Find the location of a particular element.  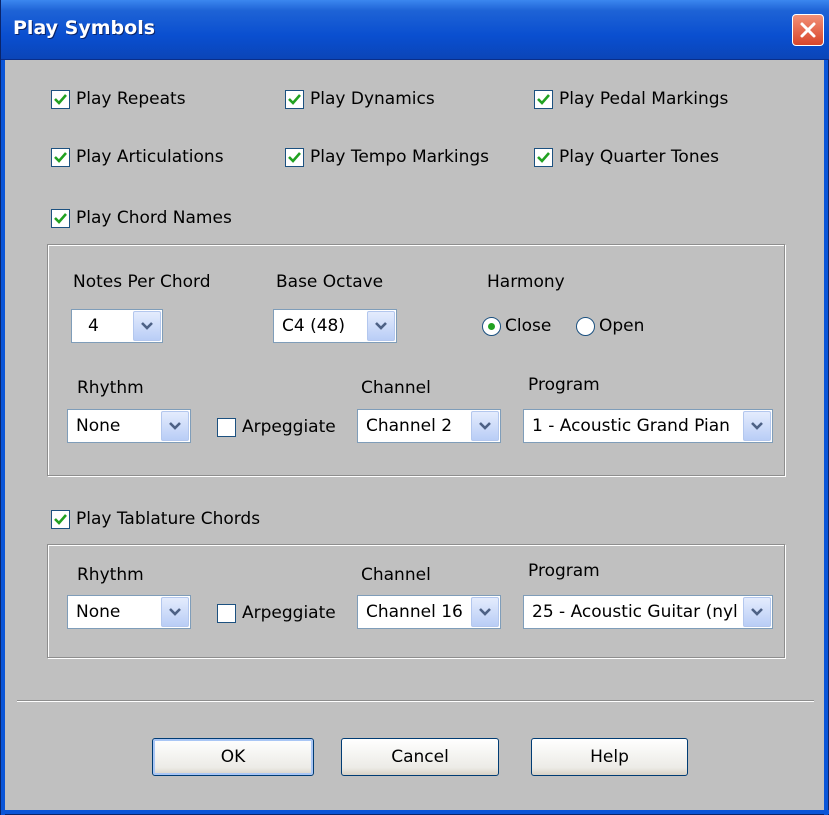

tab-program-select: 25 - Acoustic Guitar (nyl is located at coordinates (648, 612).